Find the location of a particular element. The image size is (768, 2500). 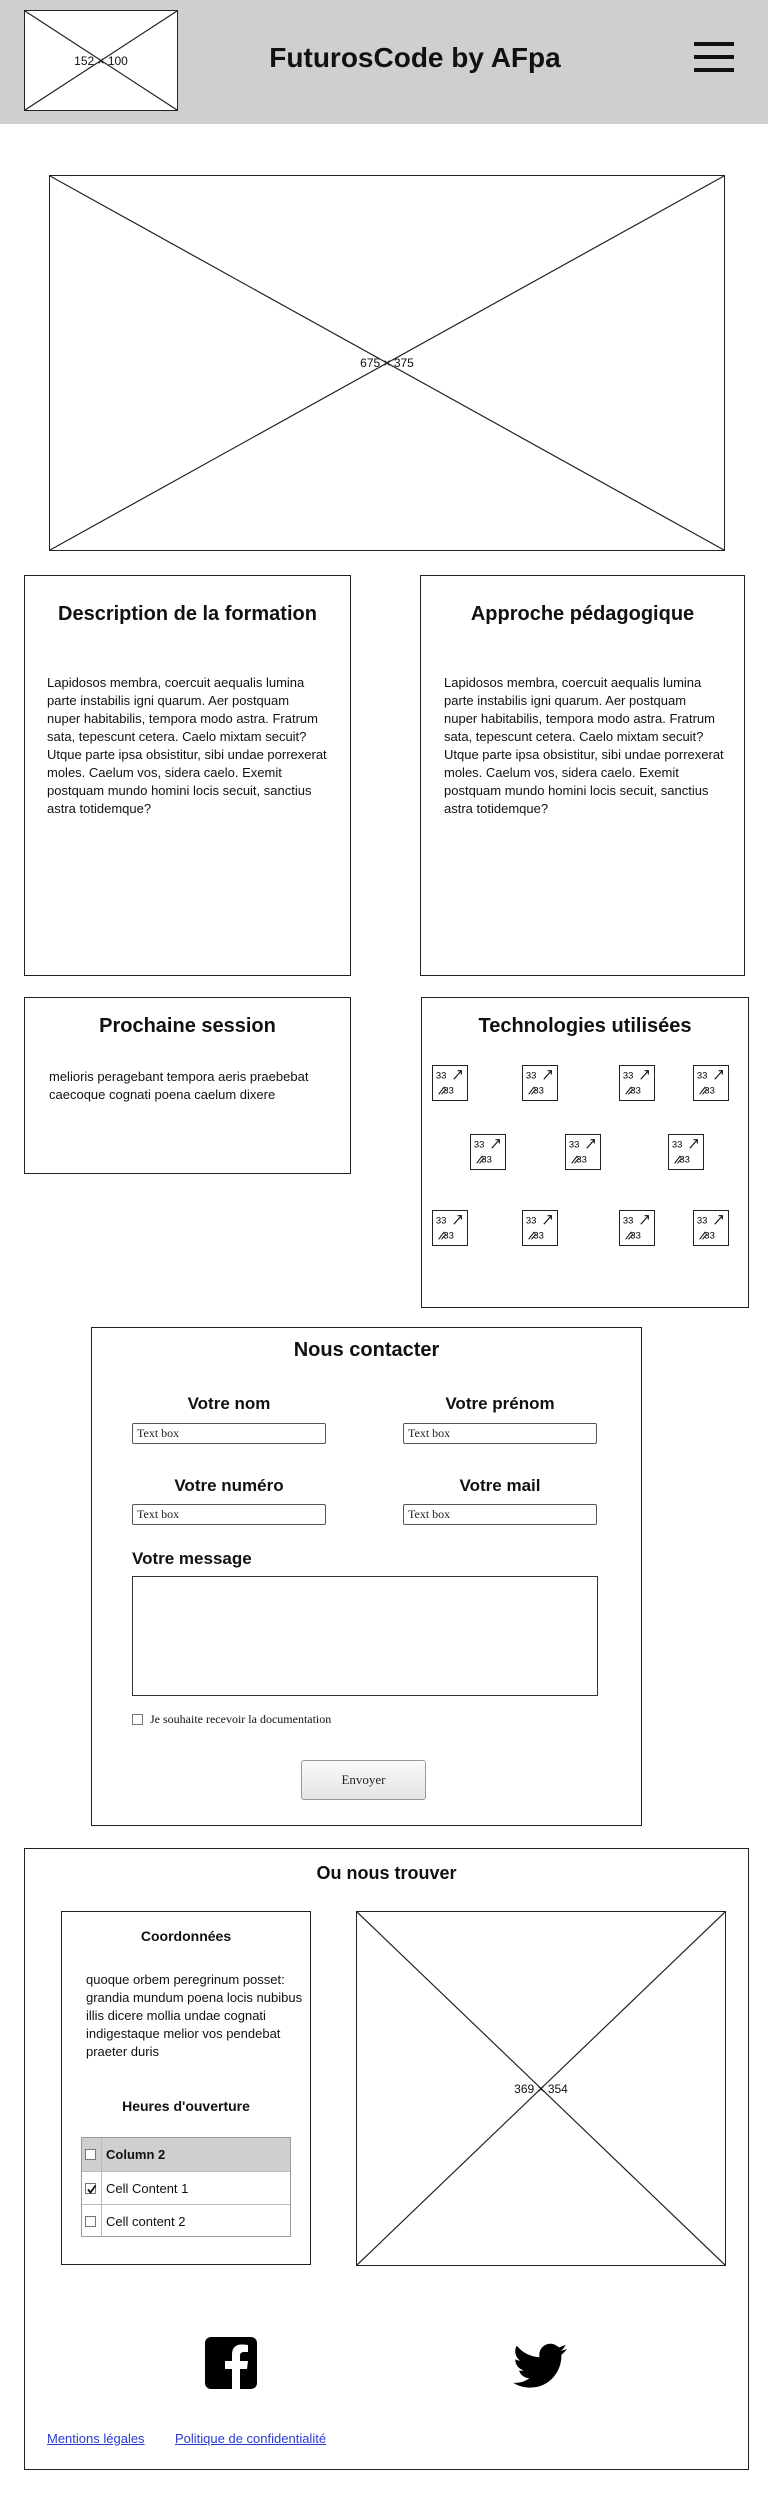

technology-image-icon-6: 33 33 is located at coordinates (583, 1152).